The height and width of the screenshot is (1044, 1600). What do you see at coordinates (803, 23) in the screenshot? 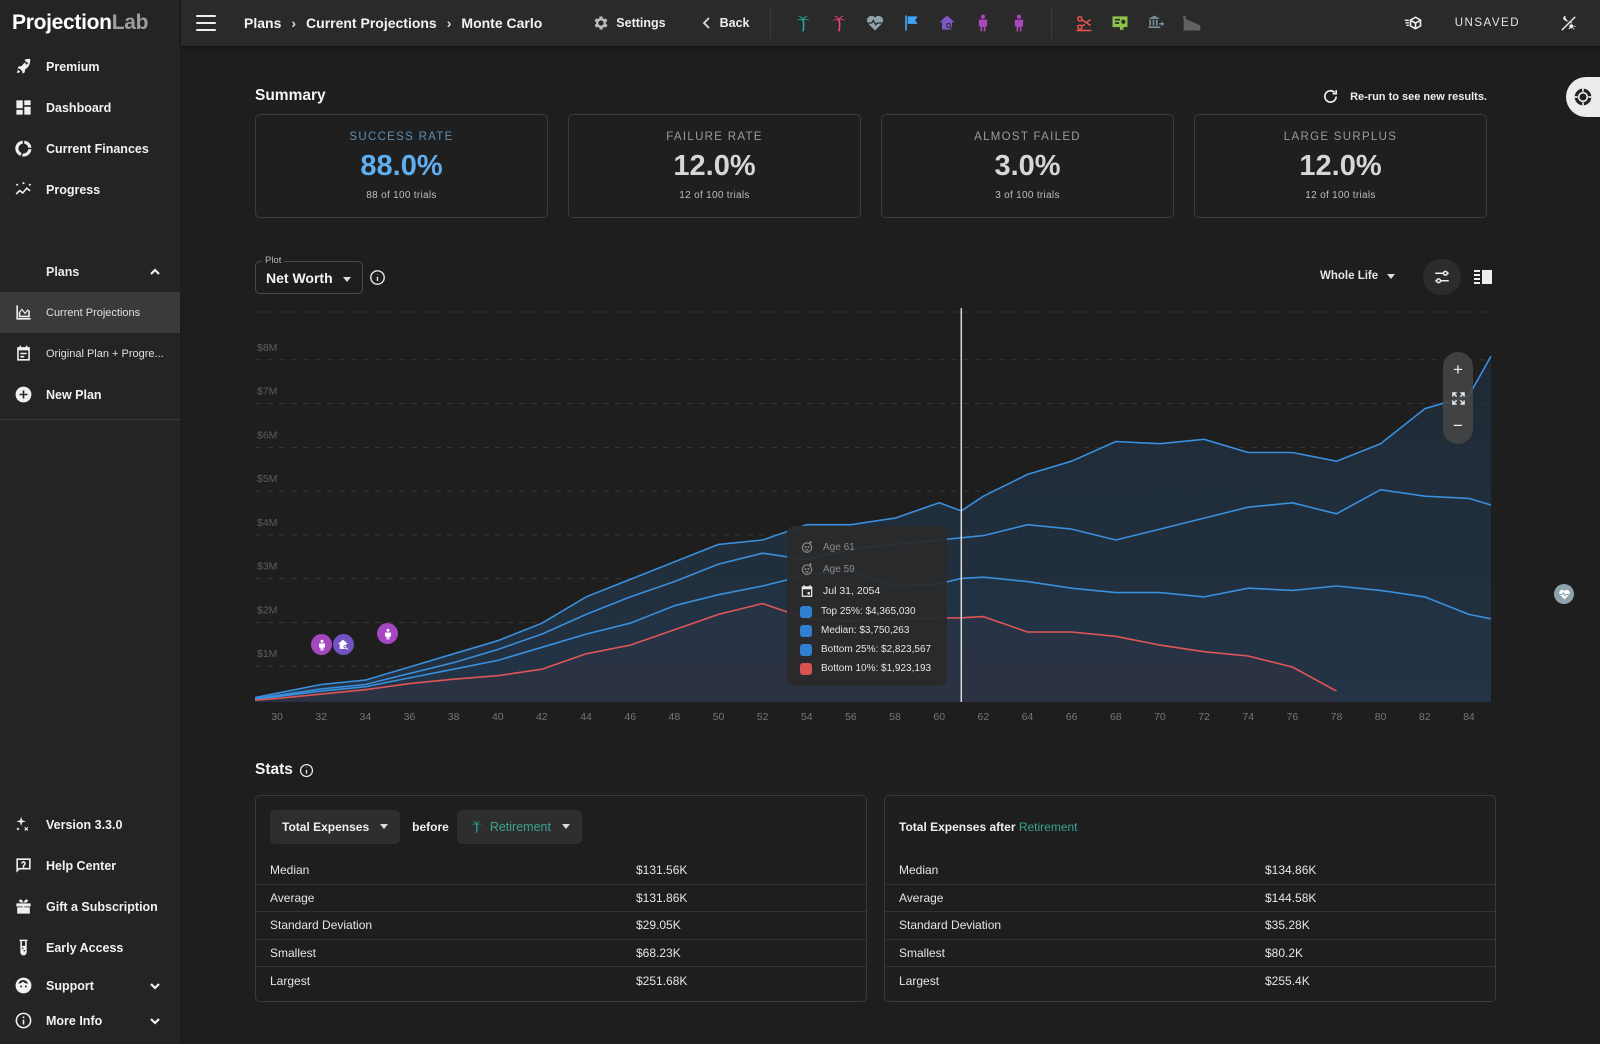
I see `retirement-palm-icon` at bounding box center [803, 23].